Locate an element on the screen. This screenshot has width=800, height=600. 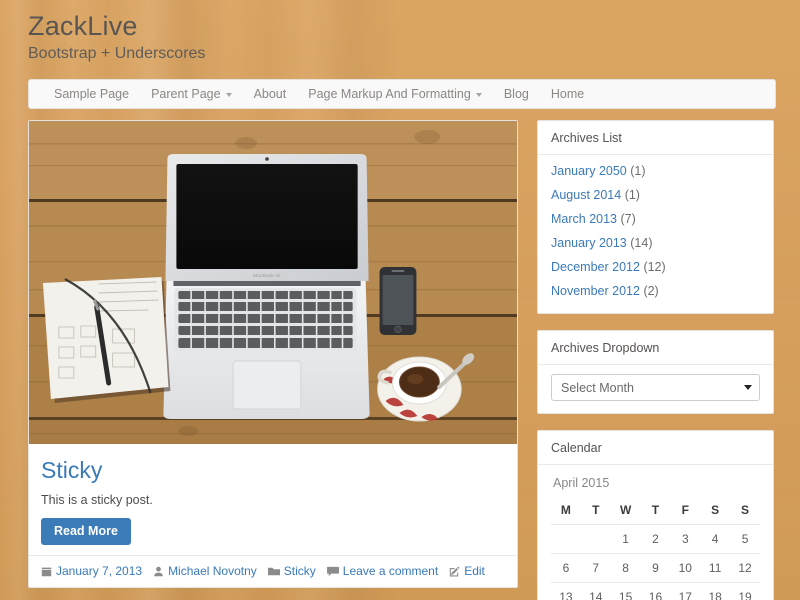
select-wrapper: Select Month is located at coordinates (655, 388).